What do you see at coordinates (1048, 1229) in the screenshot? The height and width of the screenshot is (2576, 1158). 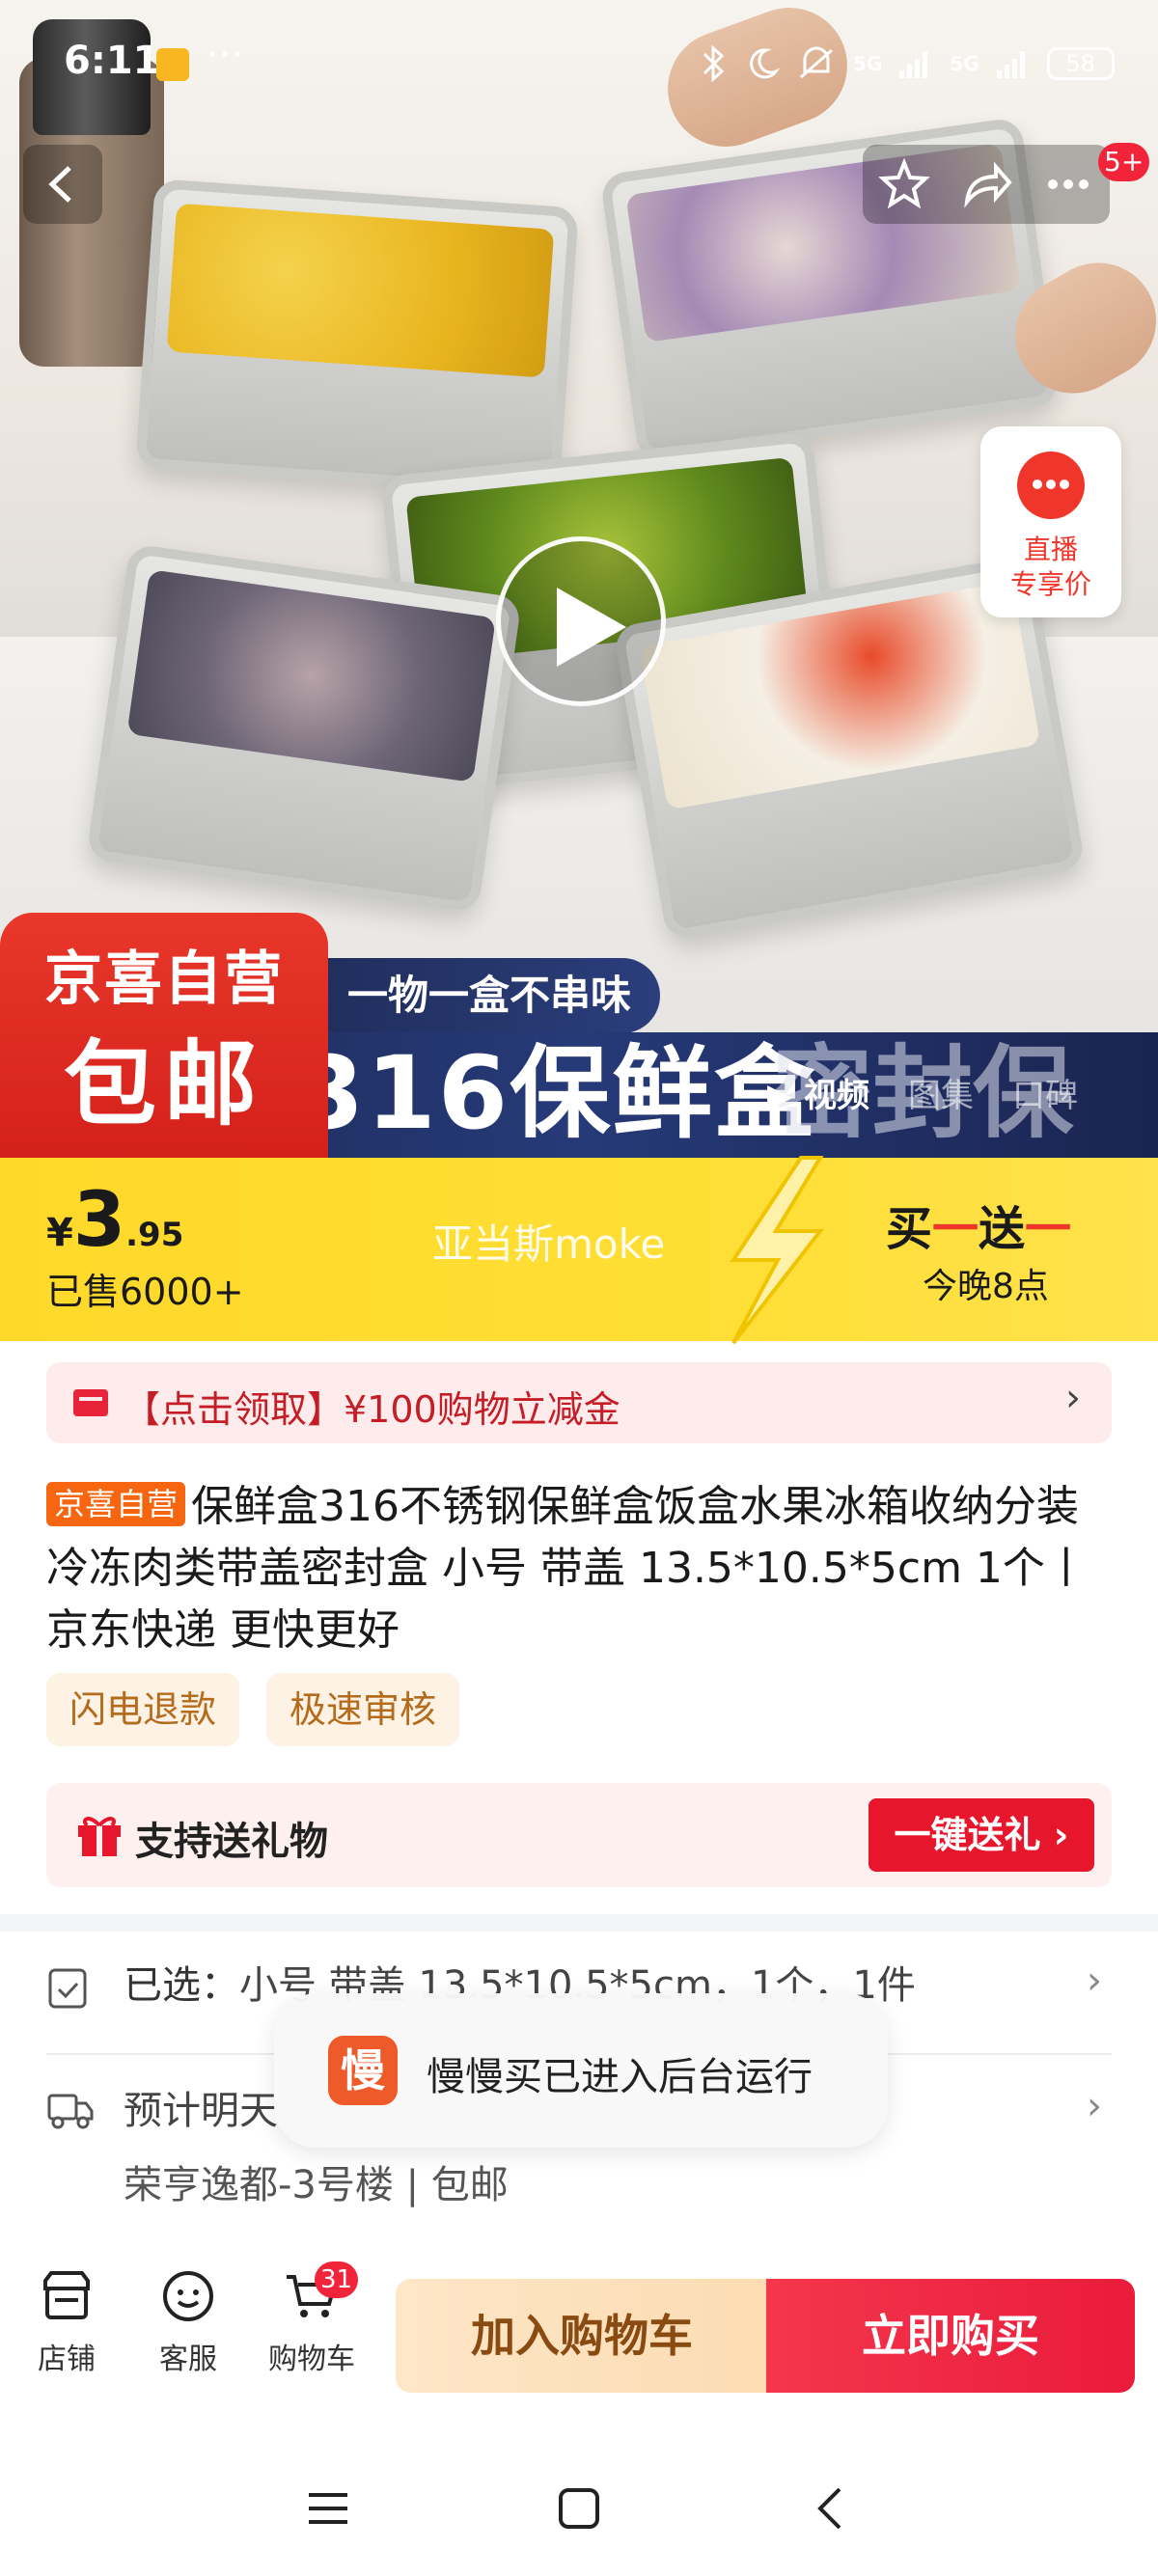 I see `promo-one-b: 一` at bounding box center [1048, 1229].